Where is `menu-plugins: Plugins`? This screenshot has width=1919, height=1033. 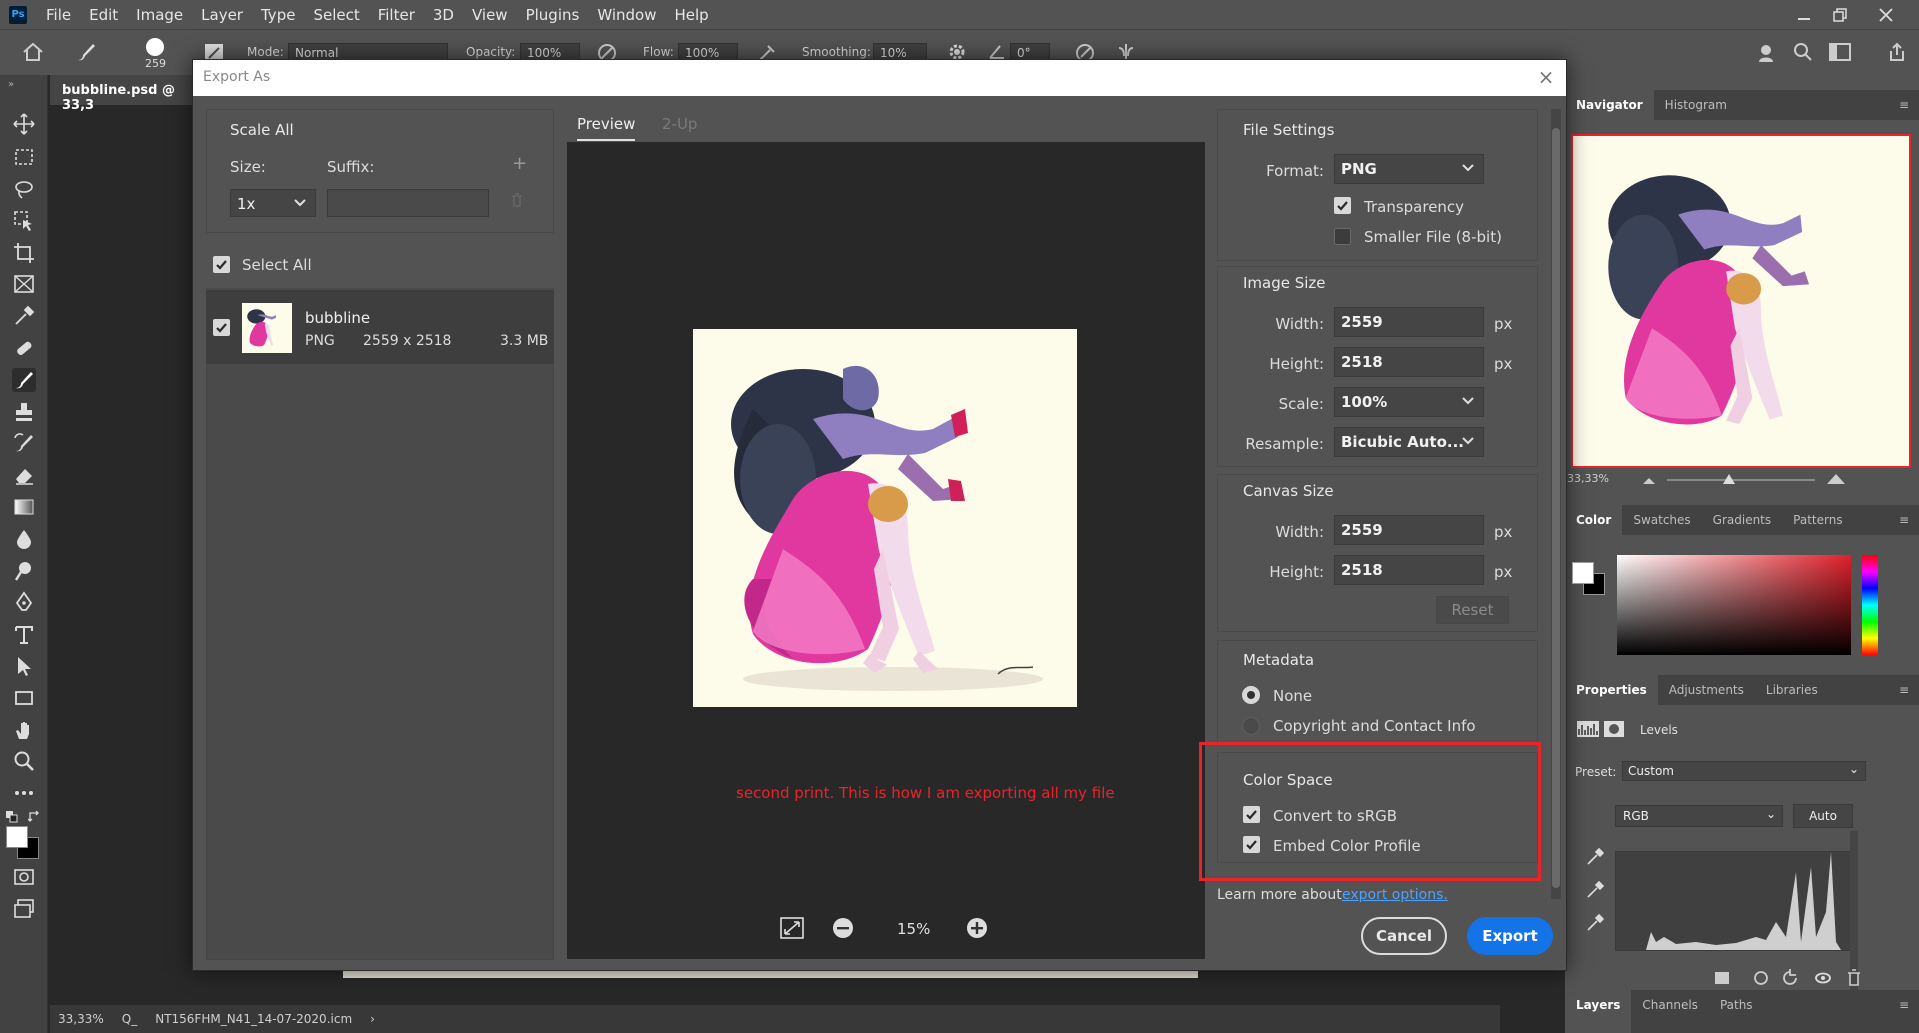
menu-plugins: Plugins is located at coordinates (553, 15).